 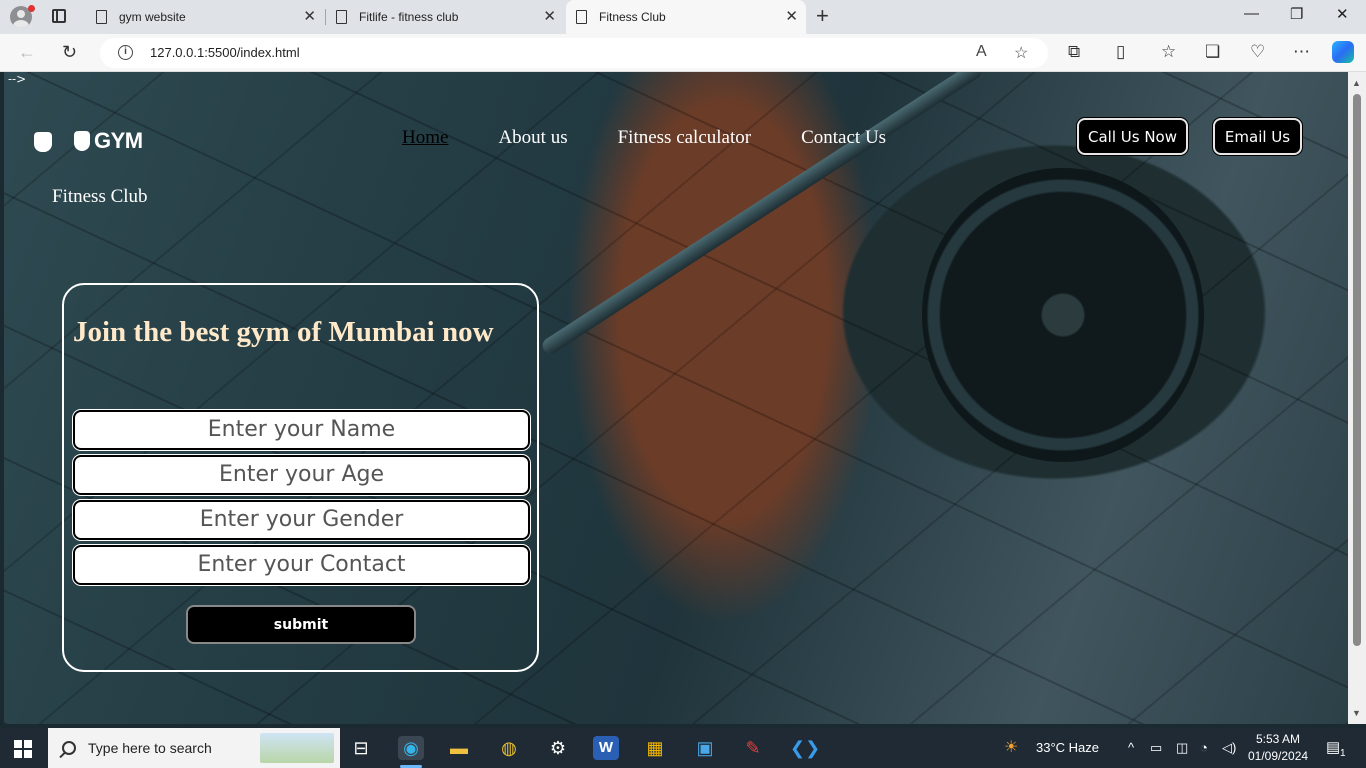 What do you see at coordinates (301, 520) in the screenshot?
I see `gender-input: Enter your Gender` at bounding box center [301, 520].